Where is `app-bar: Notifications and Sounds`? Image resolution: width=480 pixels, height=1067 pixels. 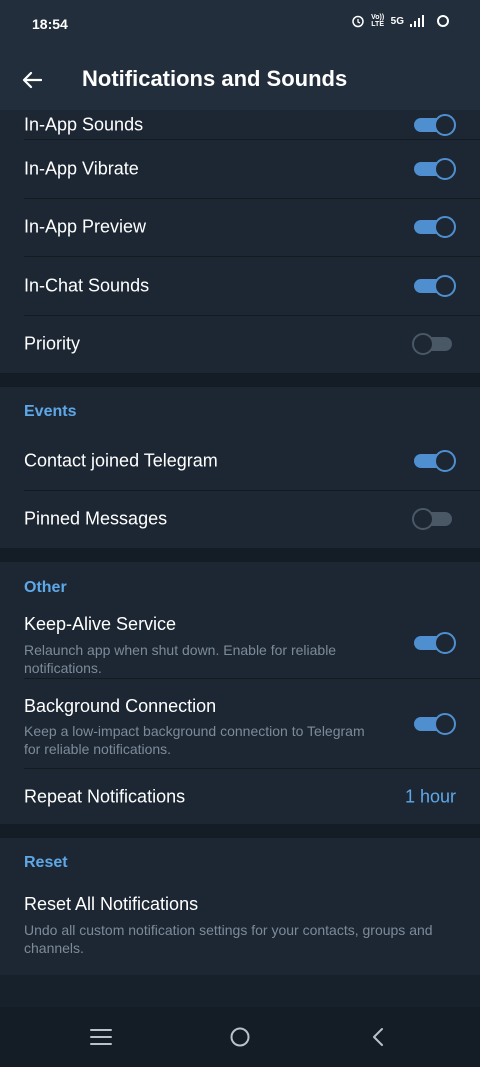
app-bar: Notifications and Sounds is located at coordinates (240, 79).